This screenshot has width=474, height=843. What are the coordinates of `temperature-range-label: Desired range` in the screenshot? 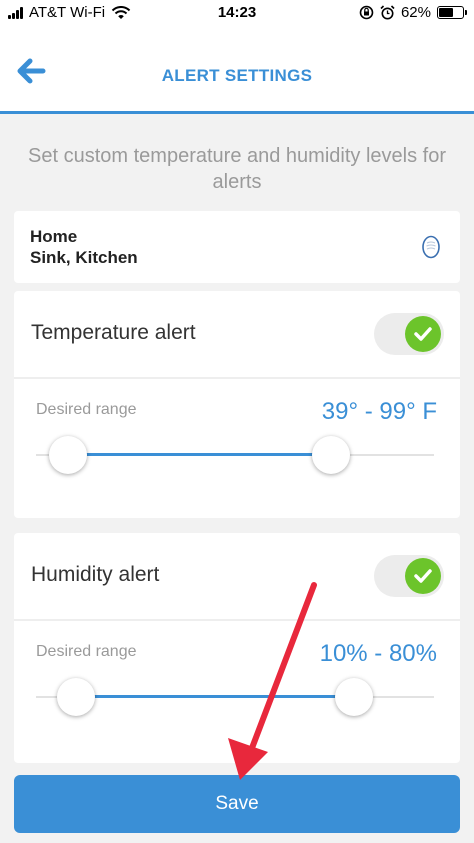 It's located at (86, 409).